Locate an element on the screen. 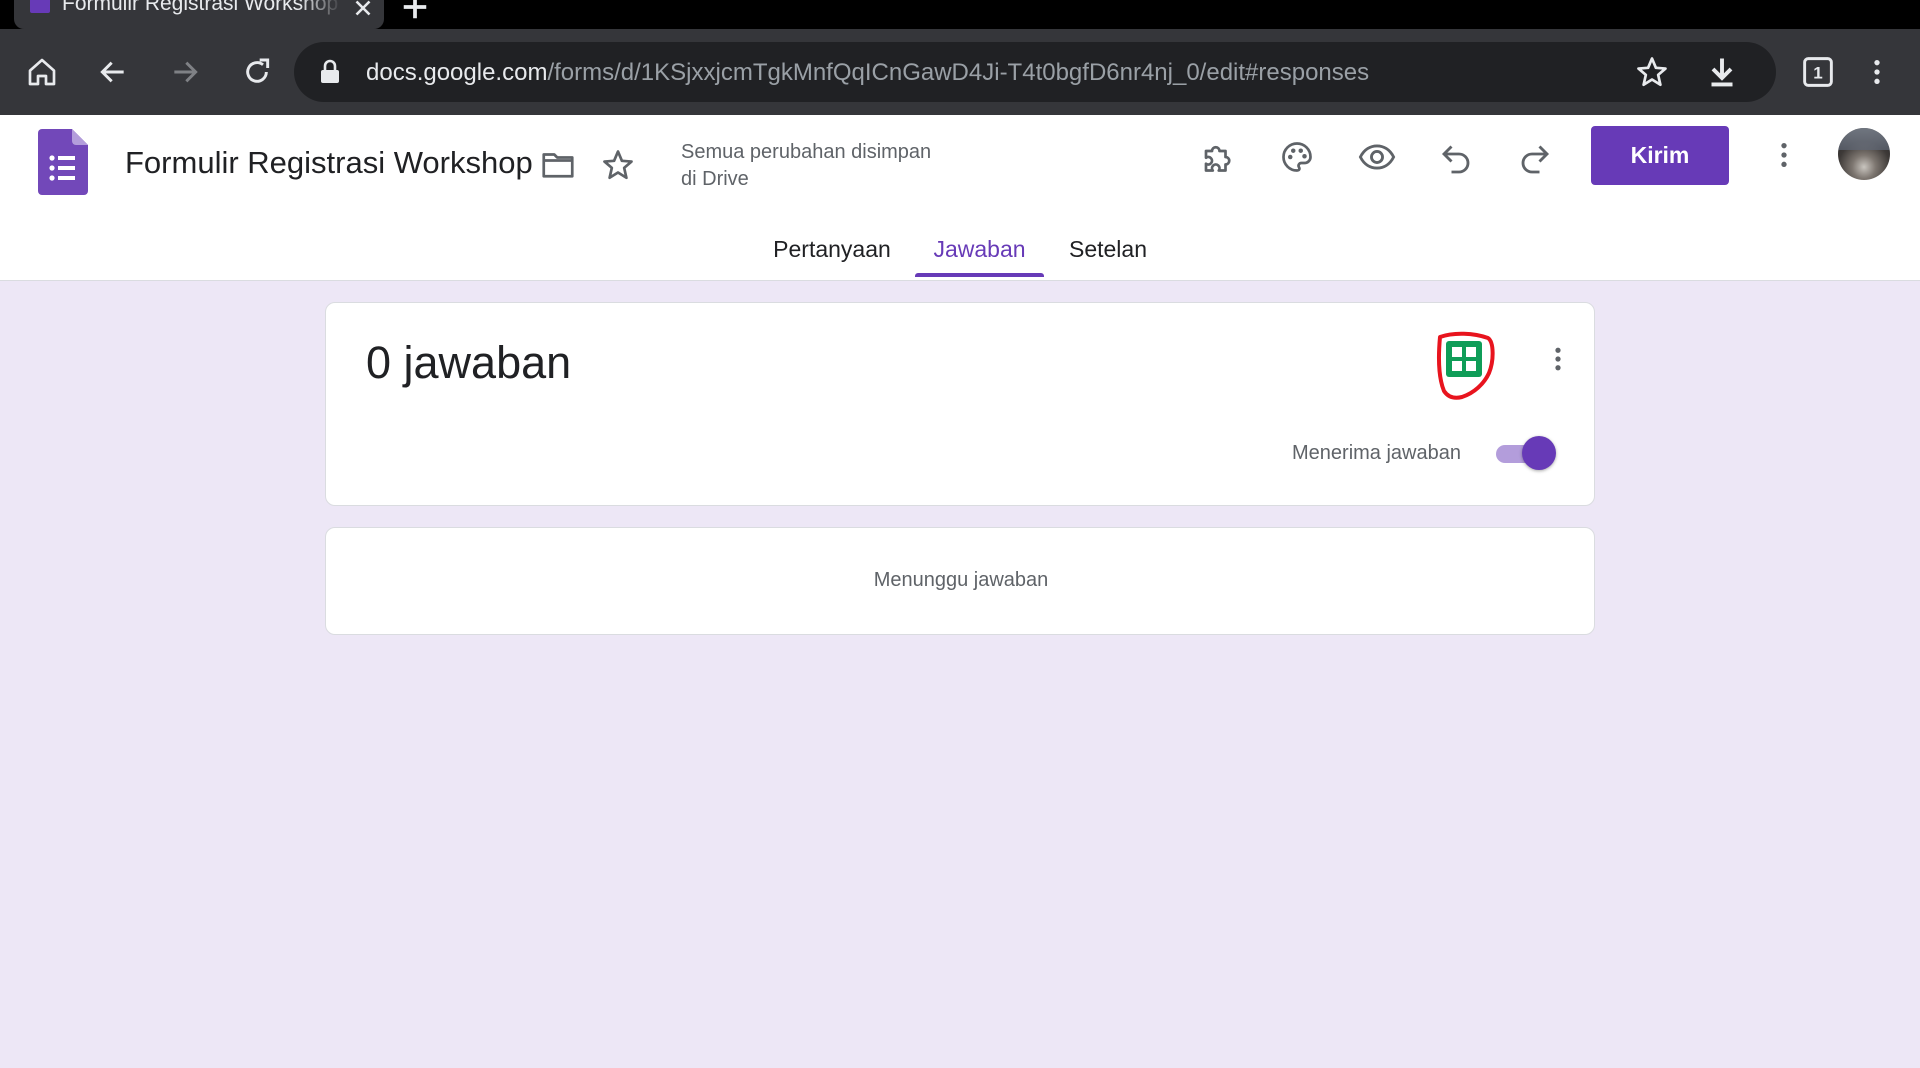  forward-icon is located at coordinates (185, 72).